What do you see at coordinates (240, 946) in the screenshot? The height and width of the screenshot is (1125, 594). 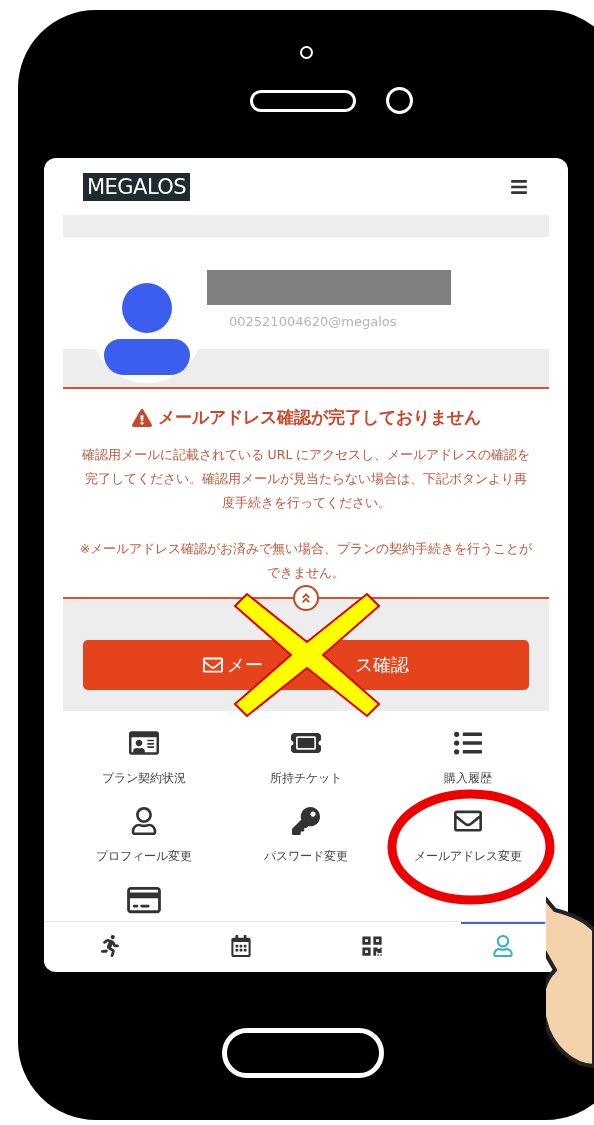 I see `calendar-icon` at bounding box center [240, 946].